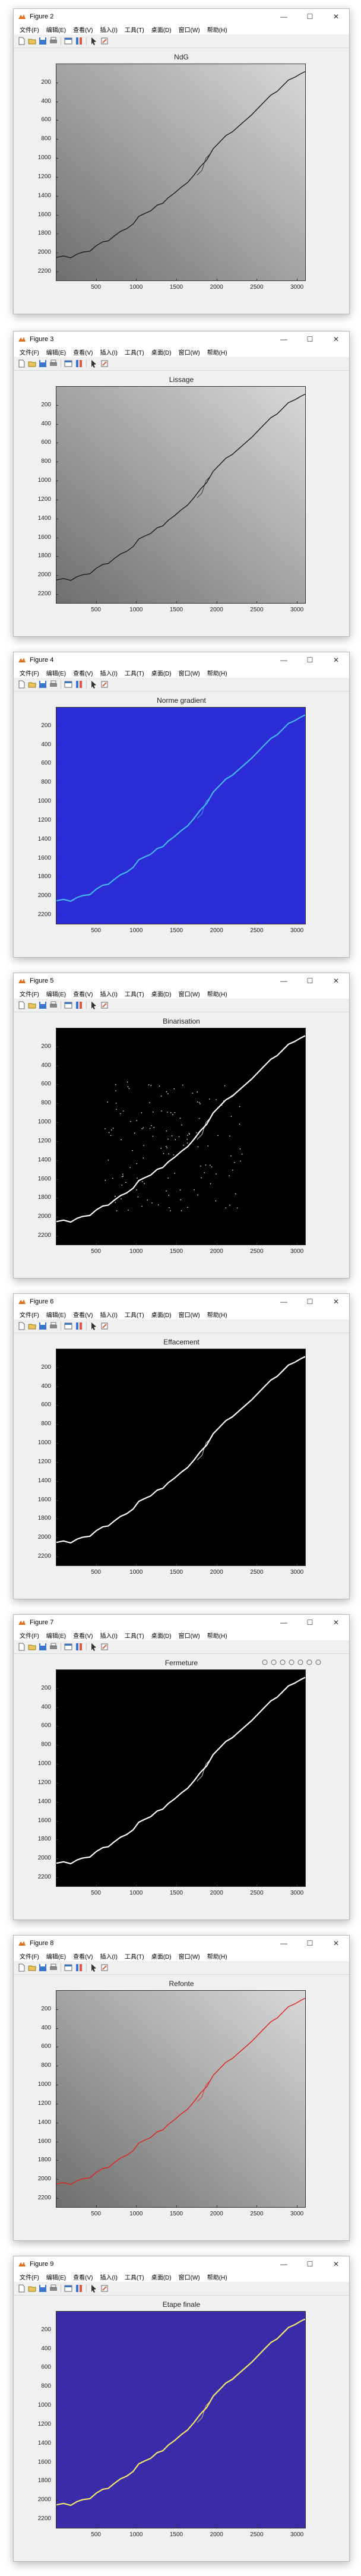 The image size is (361, 2576). I want to click on zoom-out-icon, so click(309, 1661).